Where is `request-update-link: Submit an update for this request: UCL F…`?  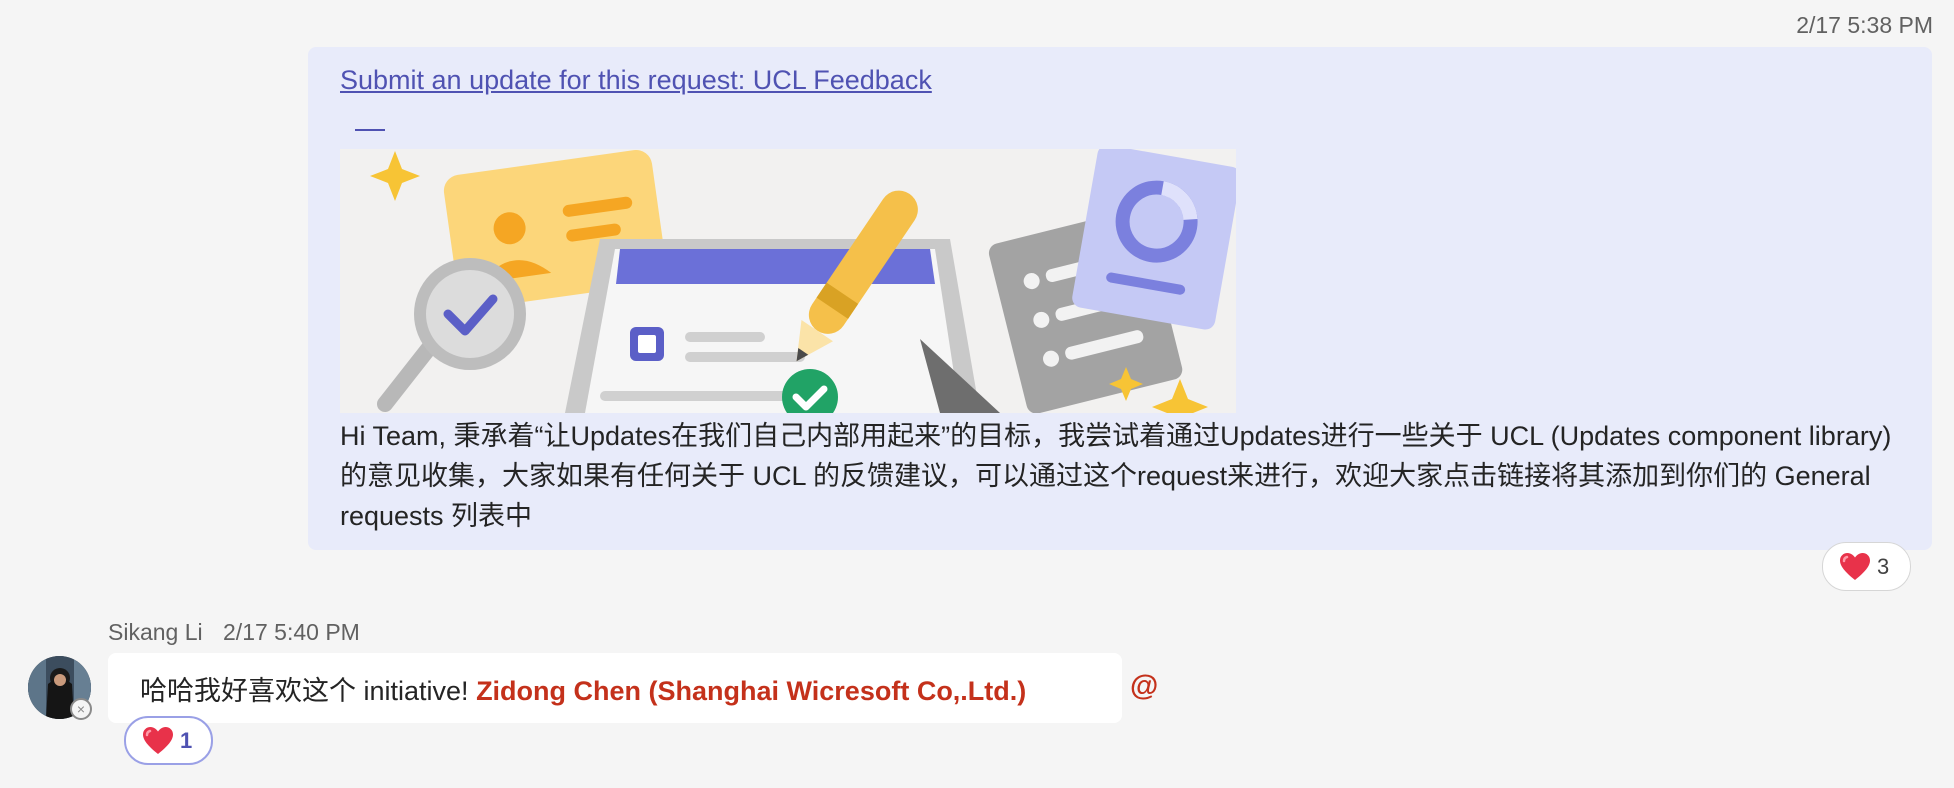 request-update-link: Submit an update for this request: UCL F… is located at coordinates (636, 80).